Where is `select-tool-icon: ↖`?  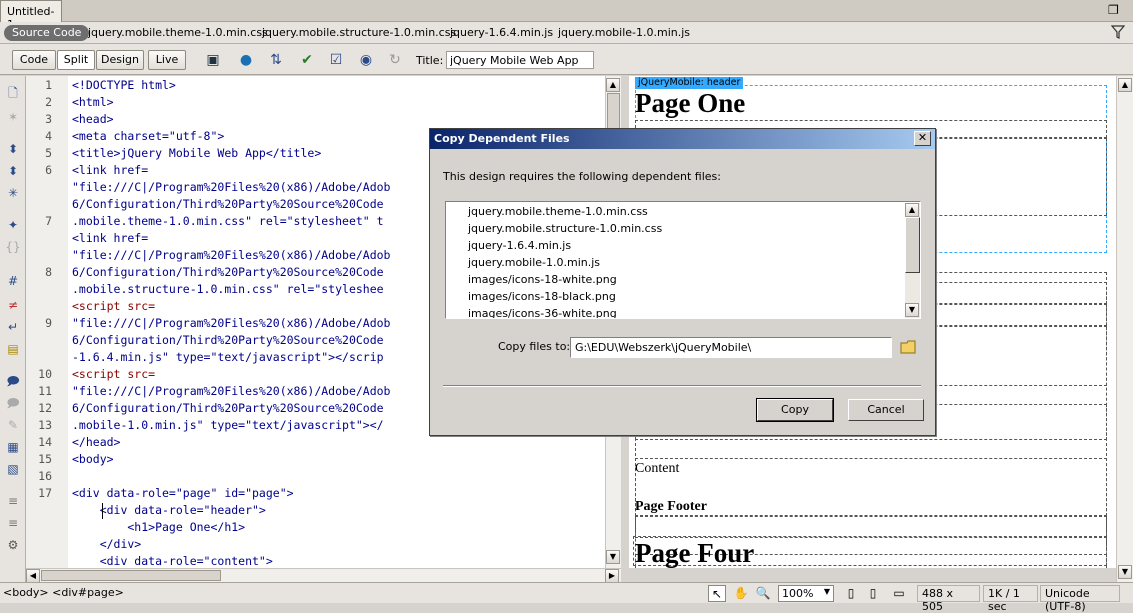 select-tool-icon: ↖ is located at coordinates (717, 593).